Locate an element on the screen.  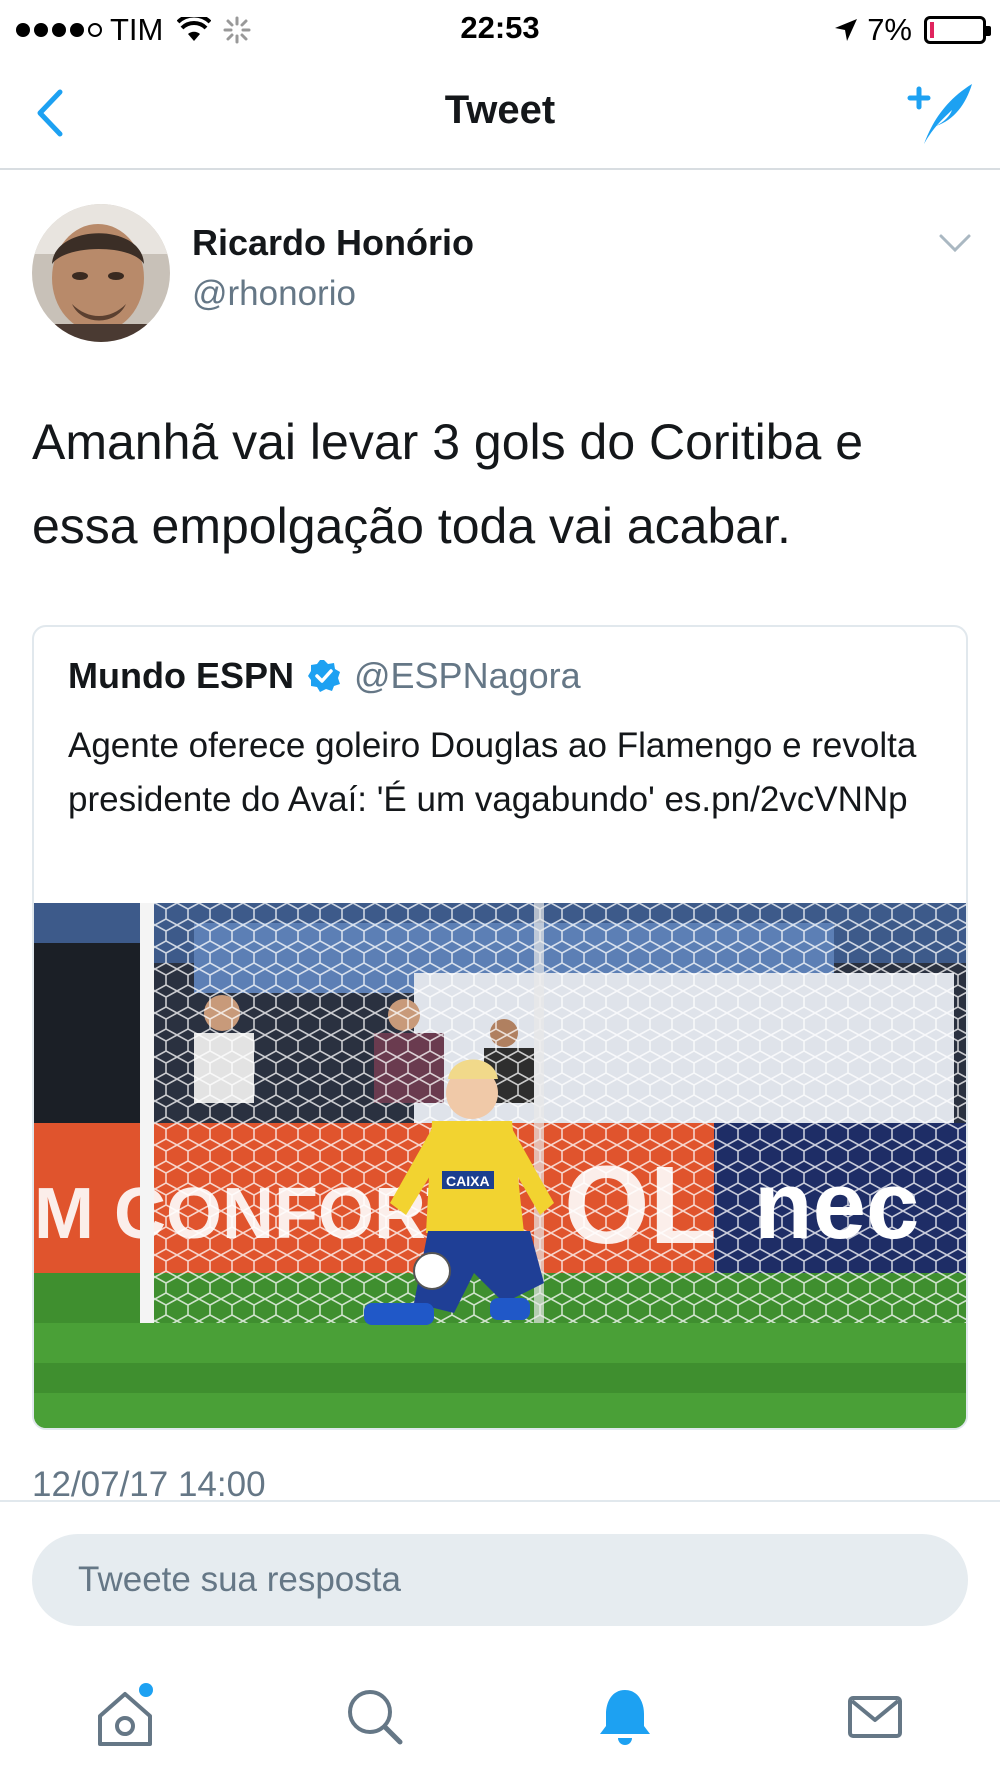
home-icon is located at coordinates (125, 1717).